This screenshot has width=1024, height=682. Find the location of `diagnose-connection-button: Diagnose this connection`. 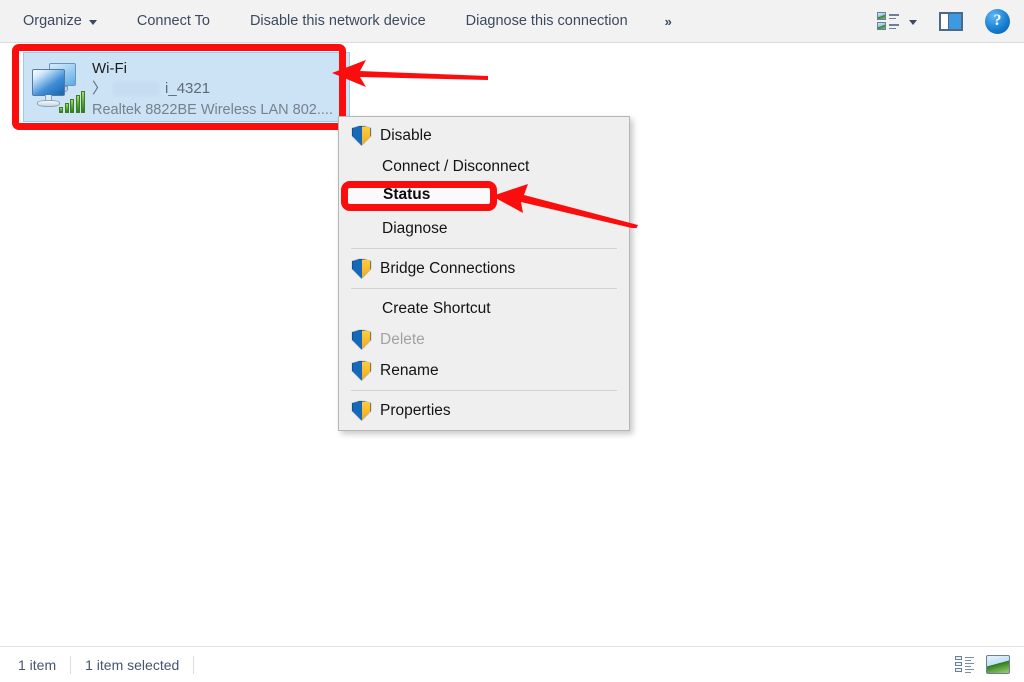

diagnose-connection-button: Diagnose this connection is located at coordinates (547, 21).